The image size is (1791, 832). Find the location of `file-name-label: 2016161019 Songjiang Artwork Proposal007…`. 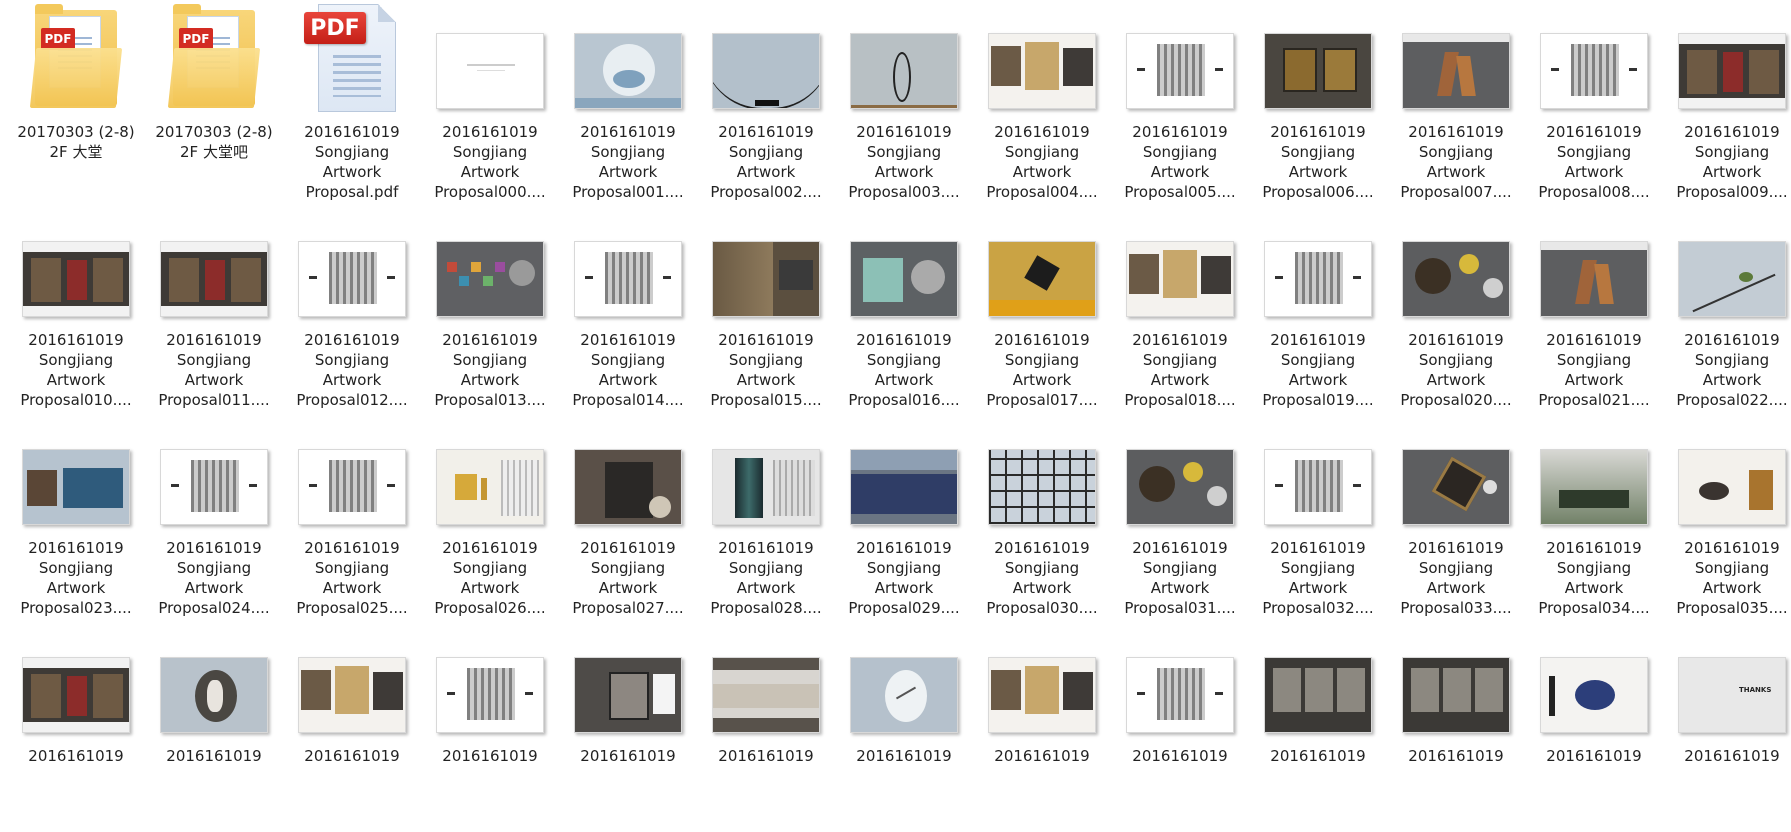

file-name-label: 2016161019 Songjiang Artwork Proposal007… is located at coordinates (1456, 162).